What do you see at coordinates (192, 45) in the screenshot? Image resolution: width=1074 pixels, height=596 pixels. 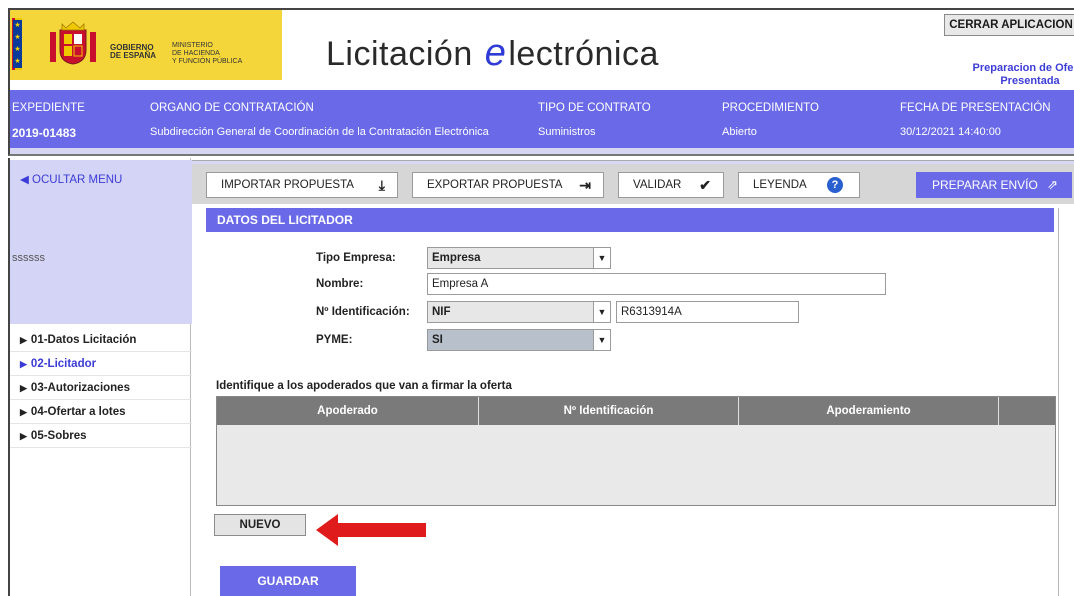 I see `ministry-line-1: MINISTERIO` at bounding box center [192, 45].